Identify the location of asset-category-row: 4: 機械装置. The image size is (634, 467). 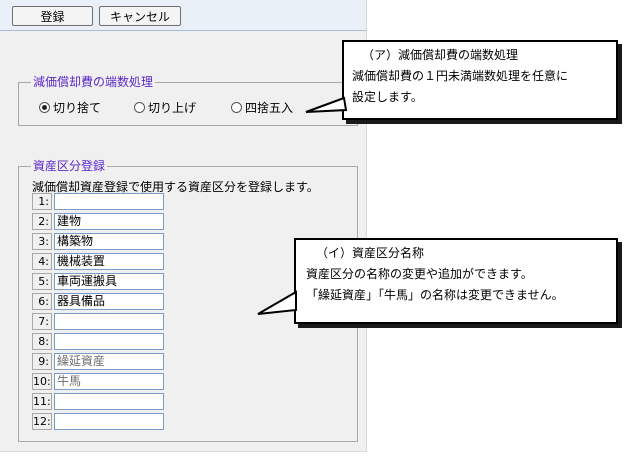
(98, 261).